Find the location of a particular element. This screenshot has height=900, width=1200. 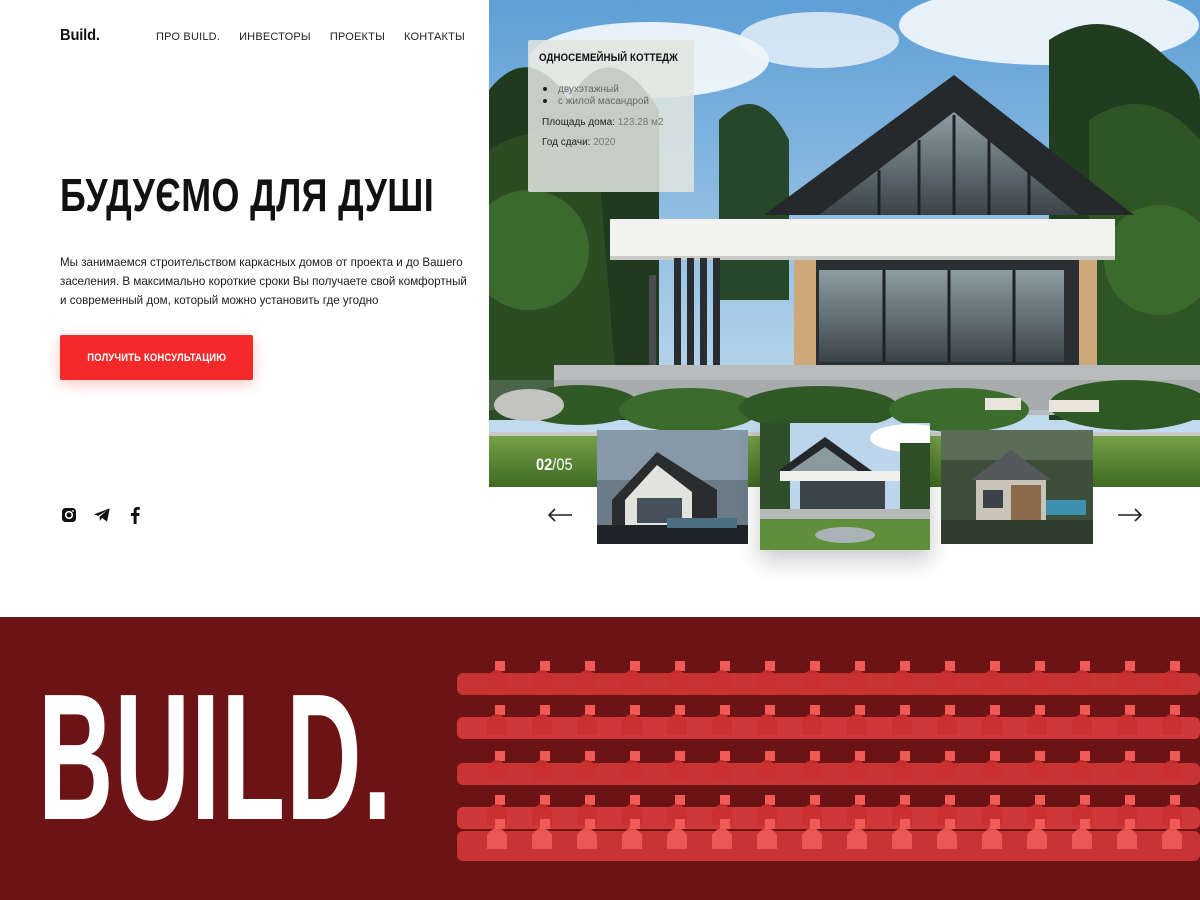

project-area: Площадь дома: 123.28 м2 is located at coordinates (611, 122).